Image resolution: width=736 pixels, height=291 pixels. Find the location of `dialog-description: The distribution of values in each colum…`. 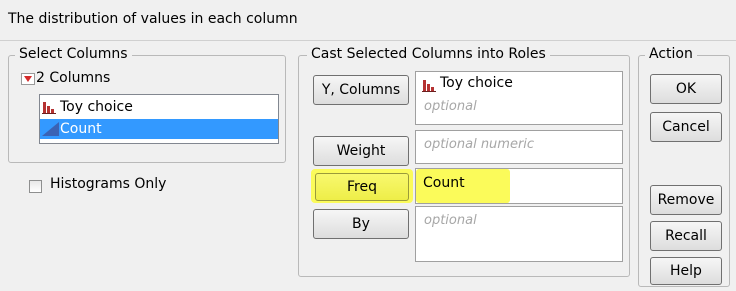

dialog-description: The distribution of values in each colum… is located at coordinates (153, 19).